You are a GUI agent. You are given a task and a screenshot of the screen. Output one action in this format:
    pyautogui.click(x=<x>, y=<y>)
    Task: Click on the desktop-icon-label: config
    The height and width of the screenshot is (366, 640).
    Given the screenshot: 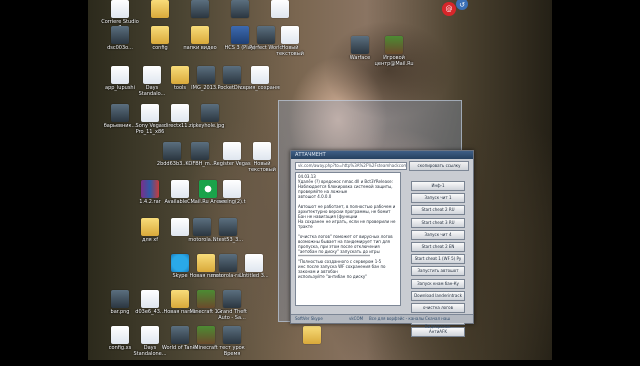 What is the action you would take?
    pyautogui.click(x=160, y=48)
    